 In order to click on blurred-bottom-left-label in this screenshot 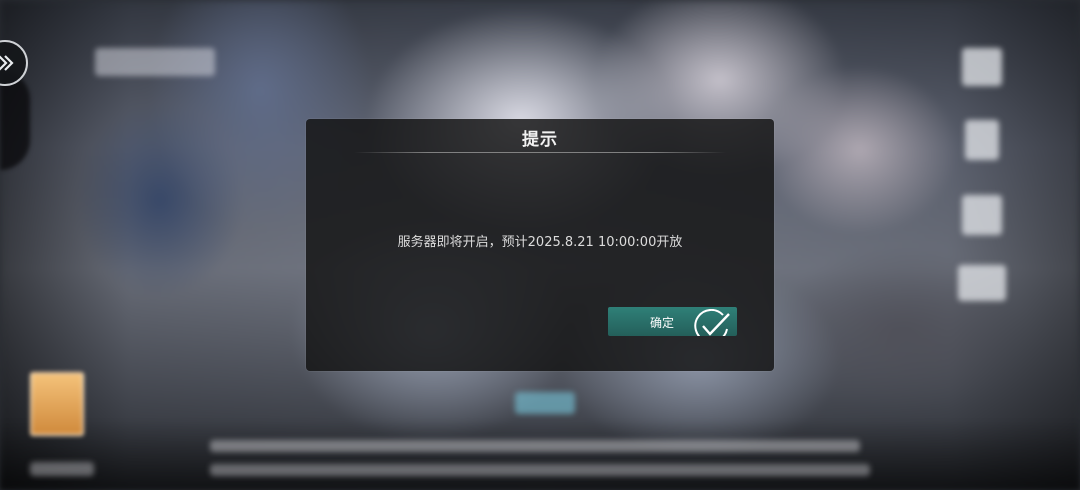, I will do `click(62, 469)`.